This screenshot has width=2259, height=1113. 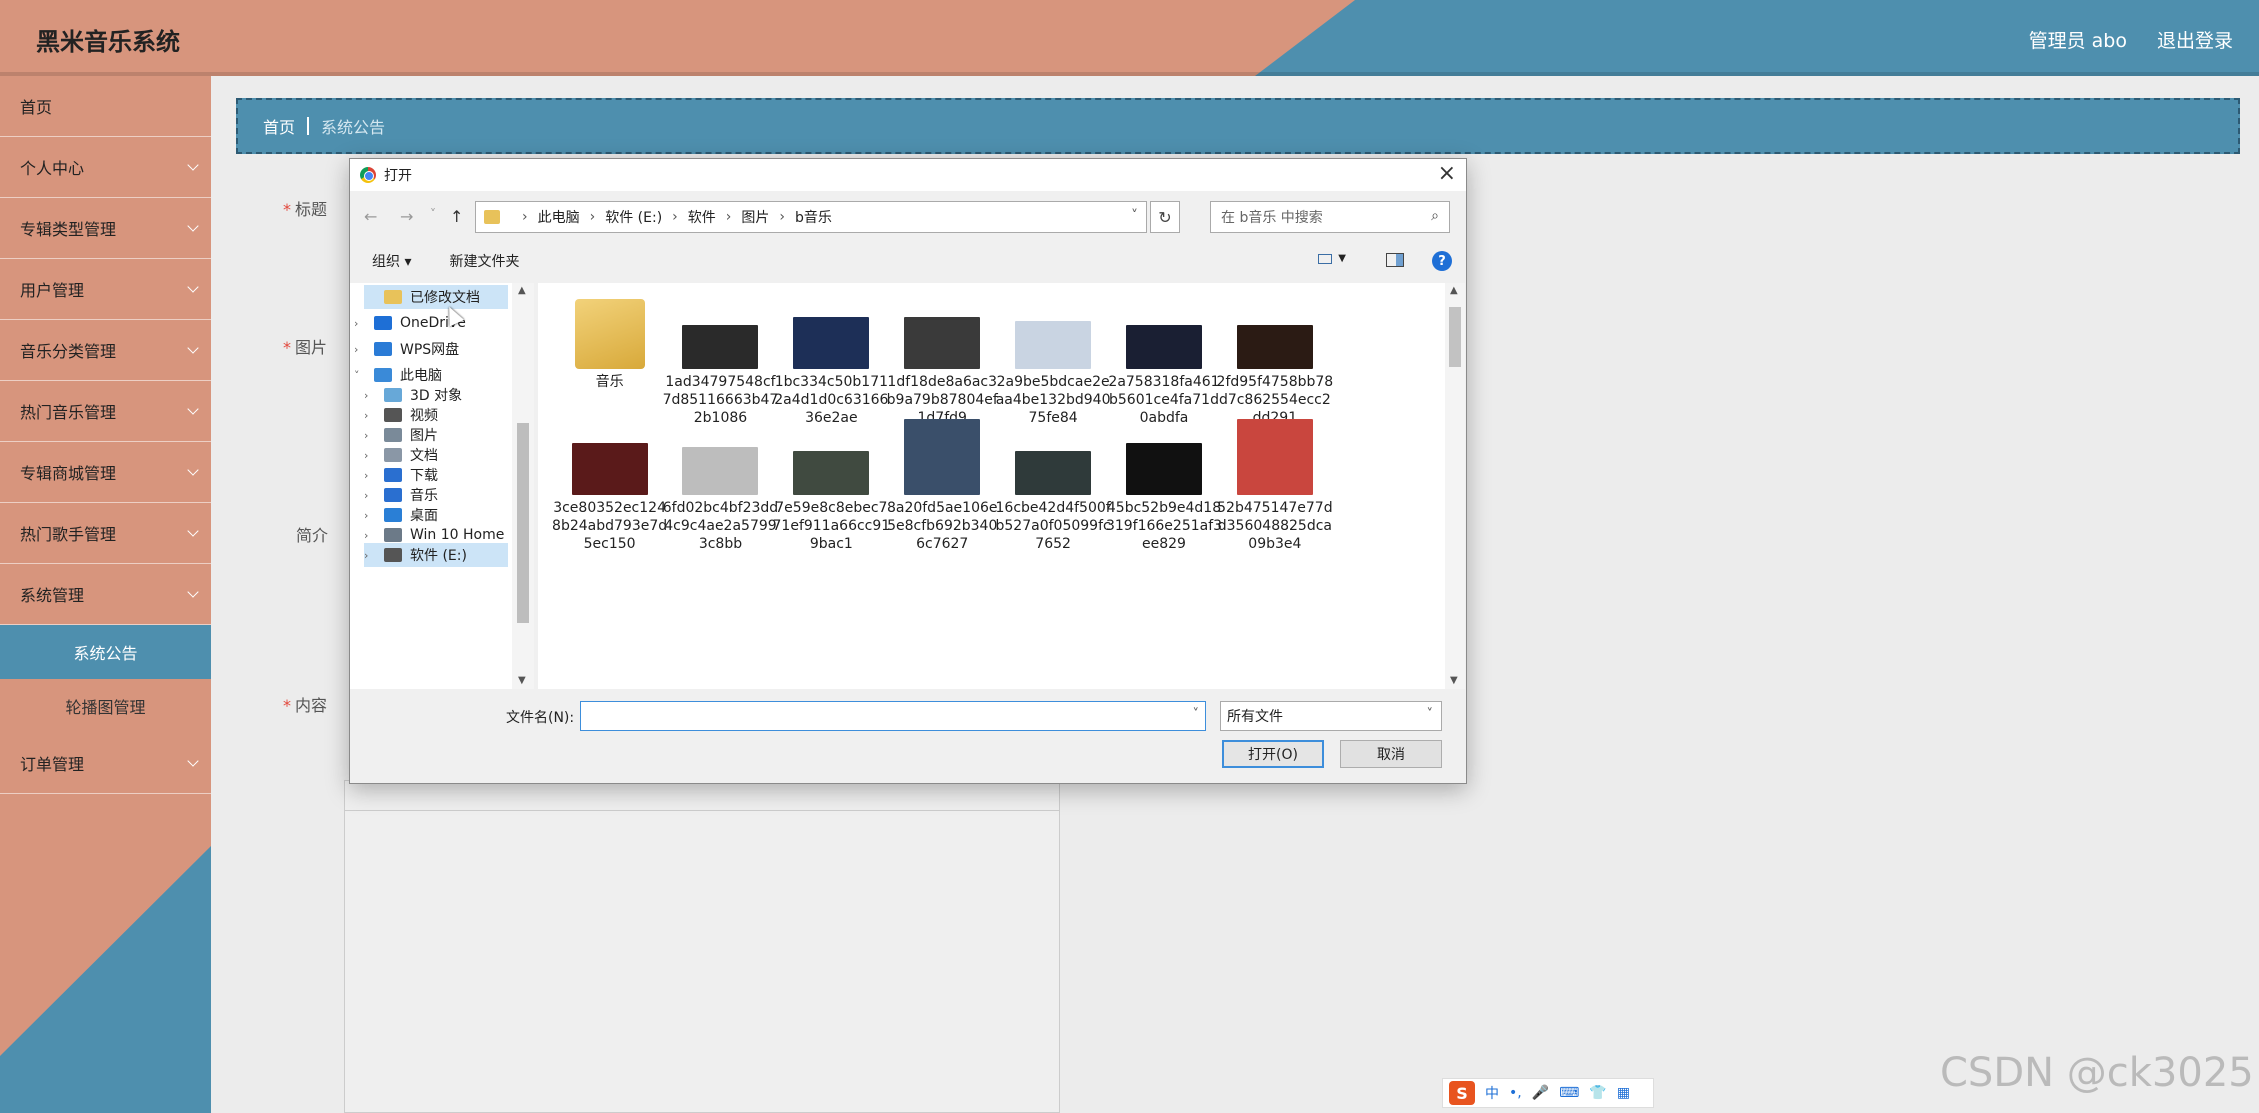 I want to click on view-options: ▼, so click(x=1332, y=258).